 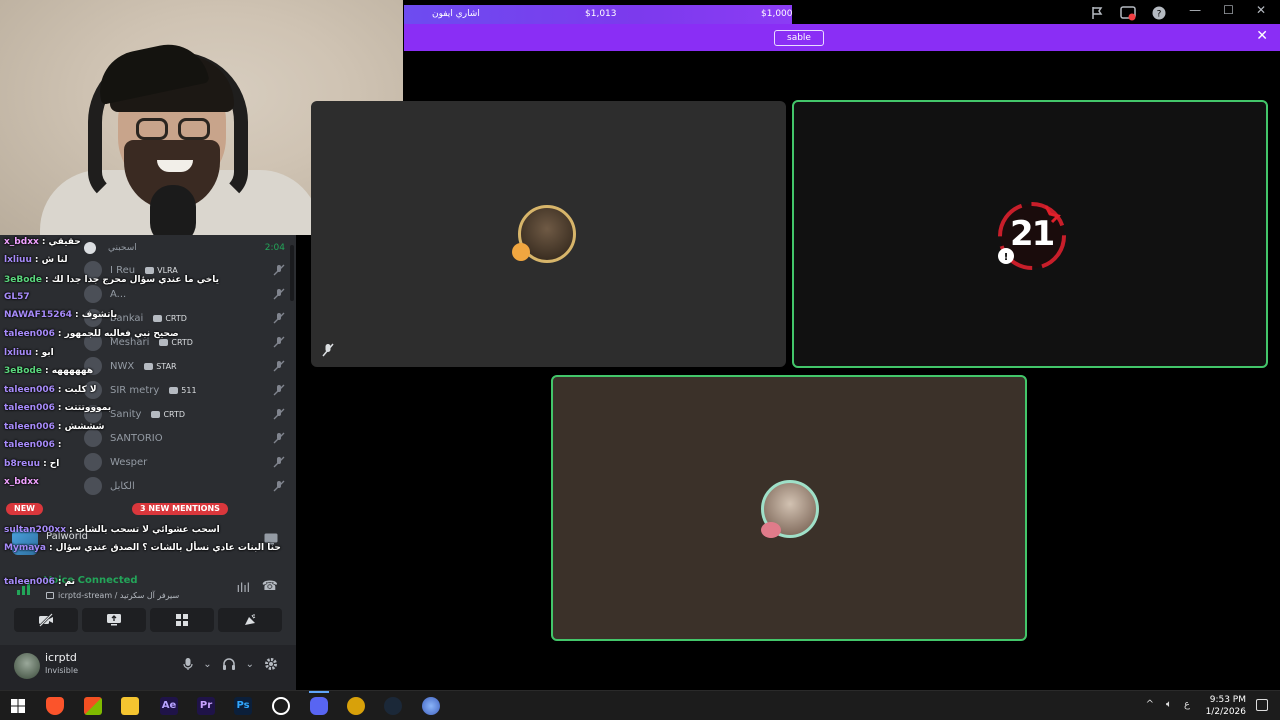 I want to click on voice-member-name: NWX, so click(x=122, y=366).